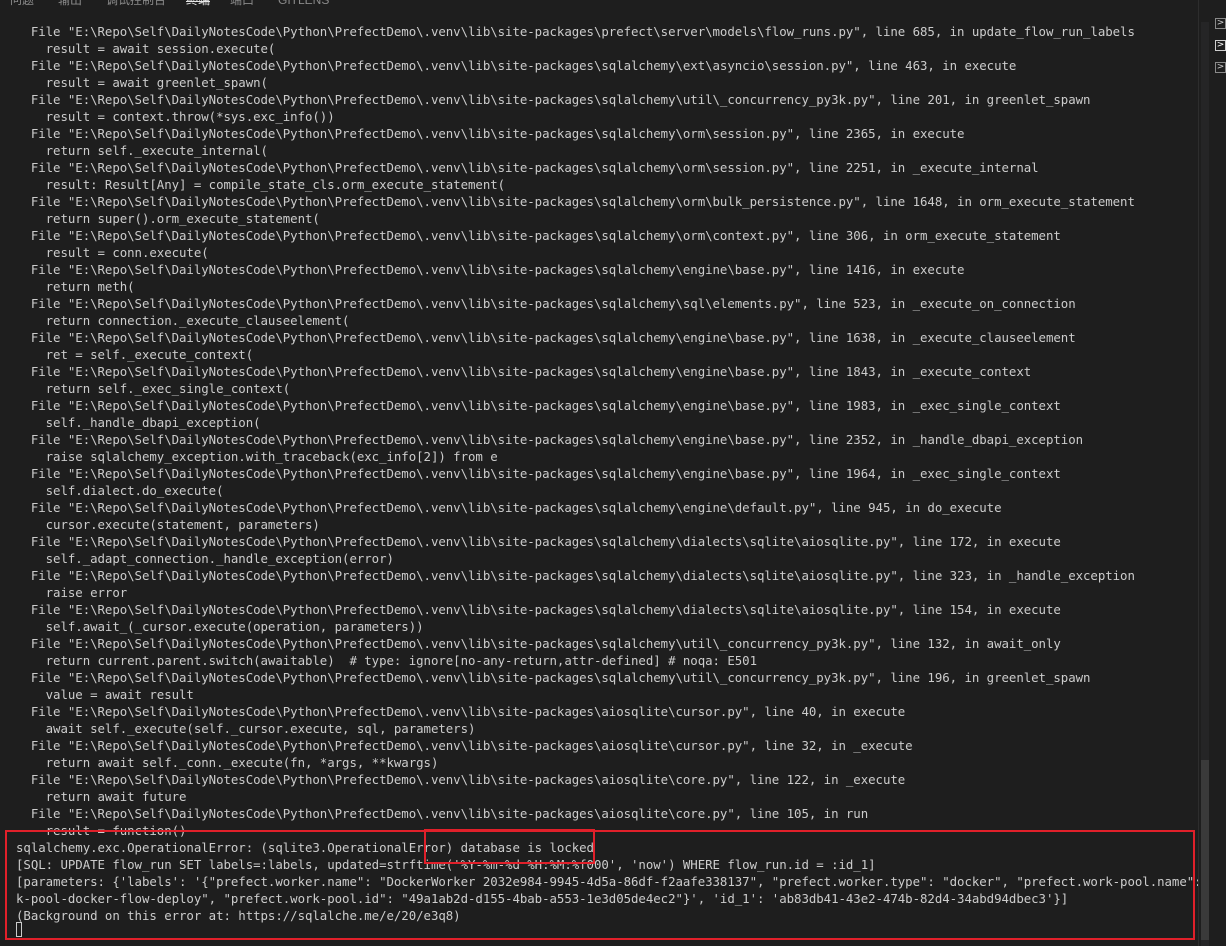 Image resolution: width=1226 pixels, height=946 pixels. What do you see at coordinates (1205, 850) in the screenshot?
I see `terminal-scrollbar-thumb` at bounding box center [1205, 850].